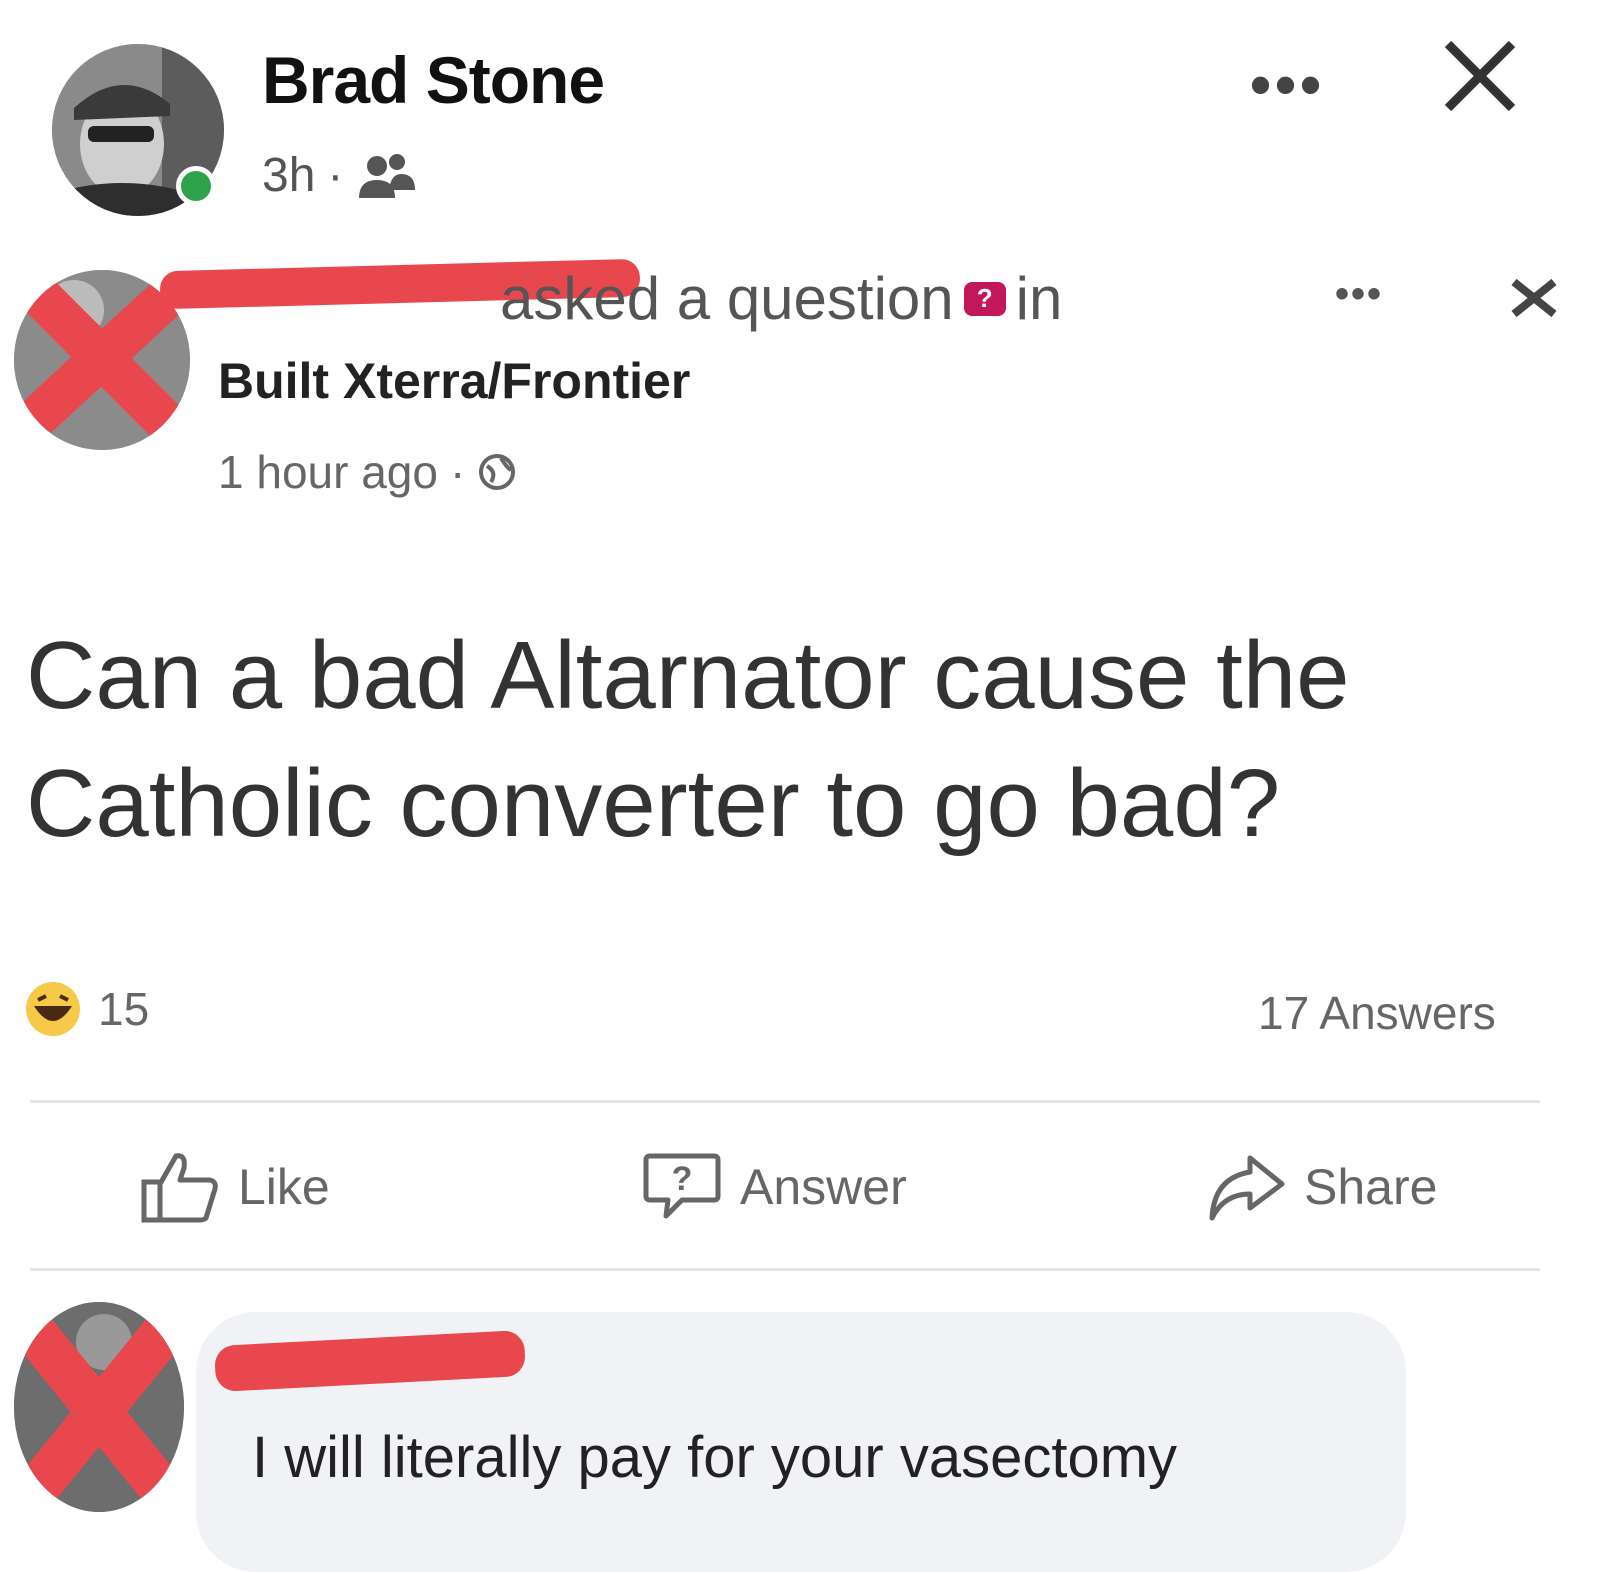 Image resolution: width=1600 pixels, height=1572 pixels. I want to click on inner-close-button, so click(1534, 298).